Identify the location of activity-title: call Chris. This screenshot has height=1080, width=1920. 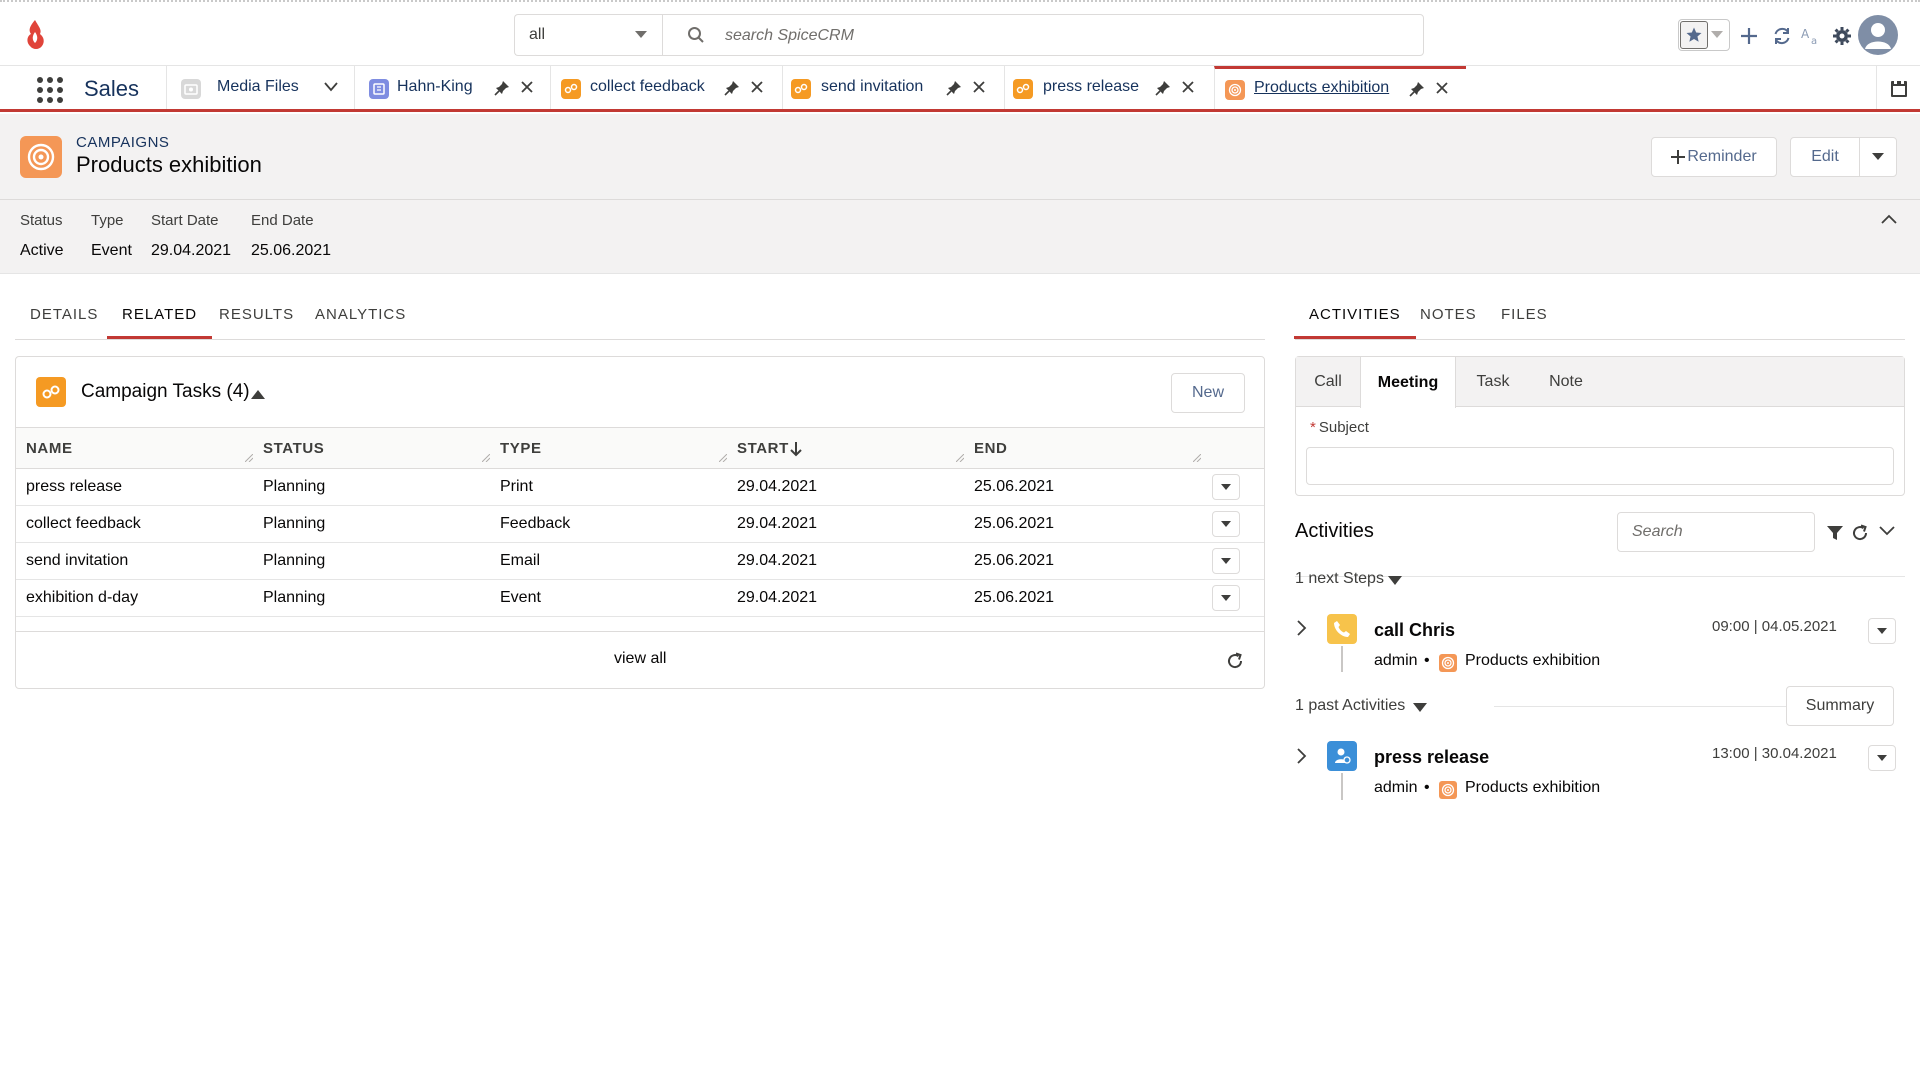
(1414, 630).